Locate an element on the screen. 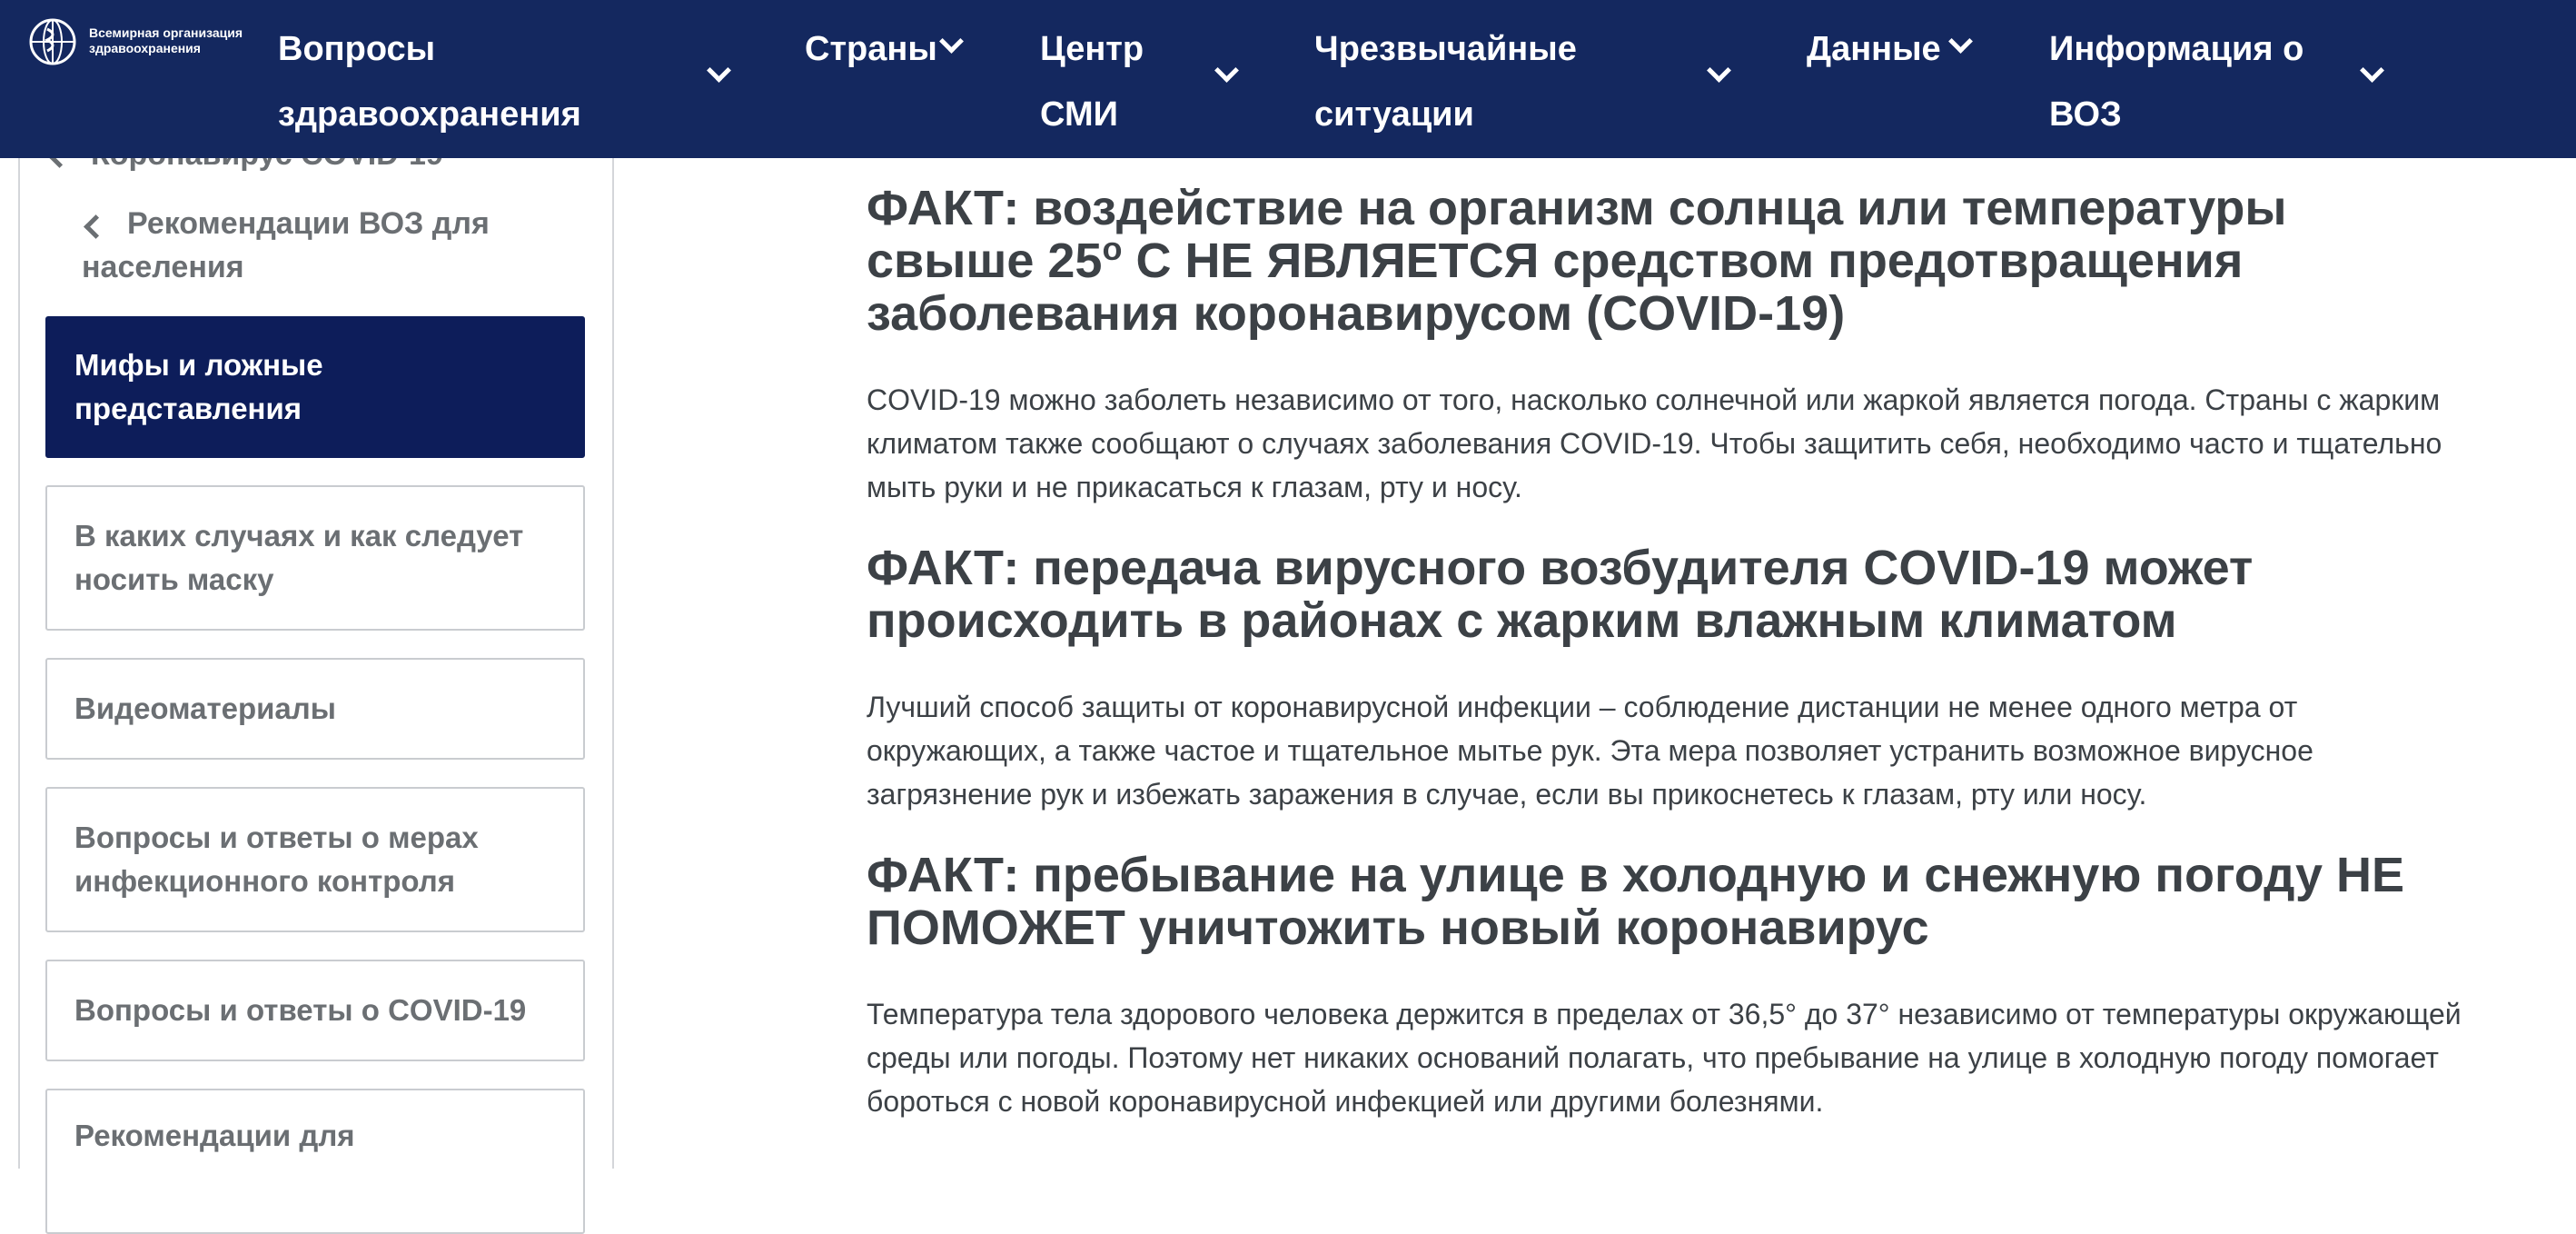 This screenshot has height=1234, width=2576. nav-media-centre-label: Центр СМИ is located at coordinates (1092, 82).